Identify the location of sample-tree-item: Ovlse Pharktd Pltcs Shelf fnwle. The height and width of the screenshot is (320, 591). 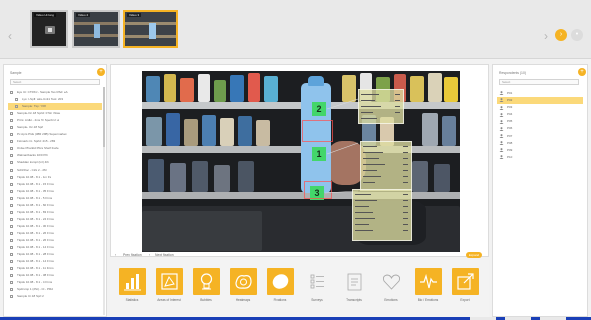
(55, 148).